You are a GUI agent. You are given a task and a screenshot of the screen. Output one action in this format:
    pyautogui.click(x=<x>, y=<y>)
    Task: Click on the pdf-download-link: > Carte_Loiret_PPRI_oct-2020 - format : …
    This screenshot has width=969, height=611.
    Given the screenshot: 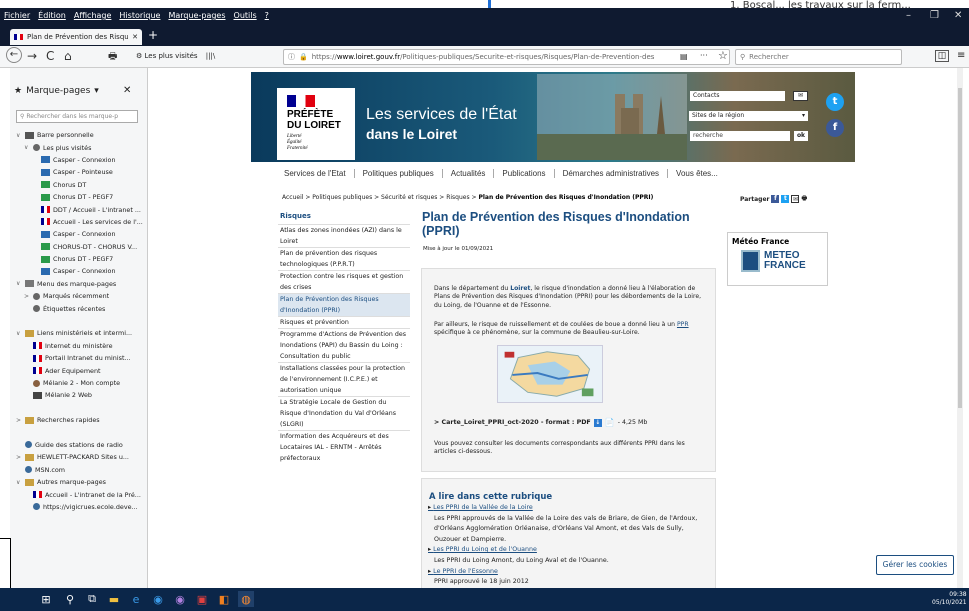 What is the action you would take?
    pyautogui.click(x=540, y=422)
    